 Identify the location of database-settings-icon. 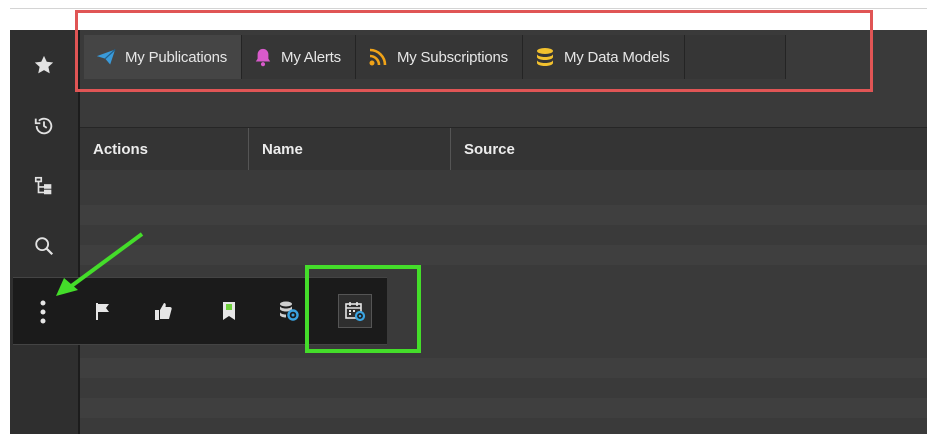
(289, 311).